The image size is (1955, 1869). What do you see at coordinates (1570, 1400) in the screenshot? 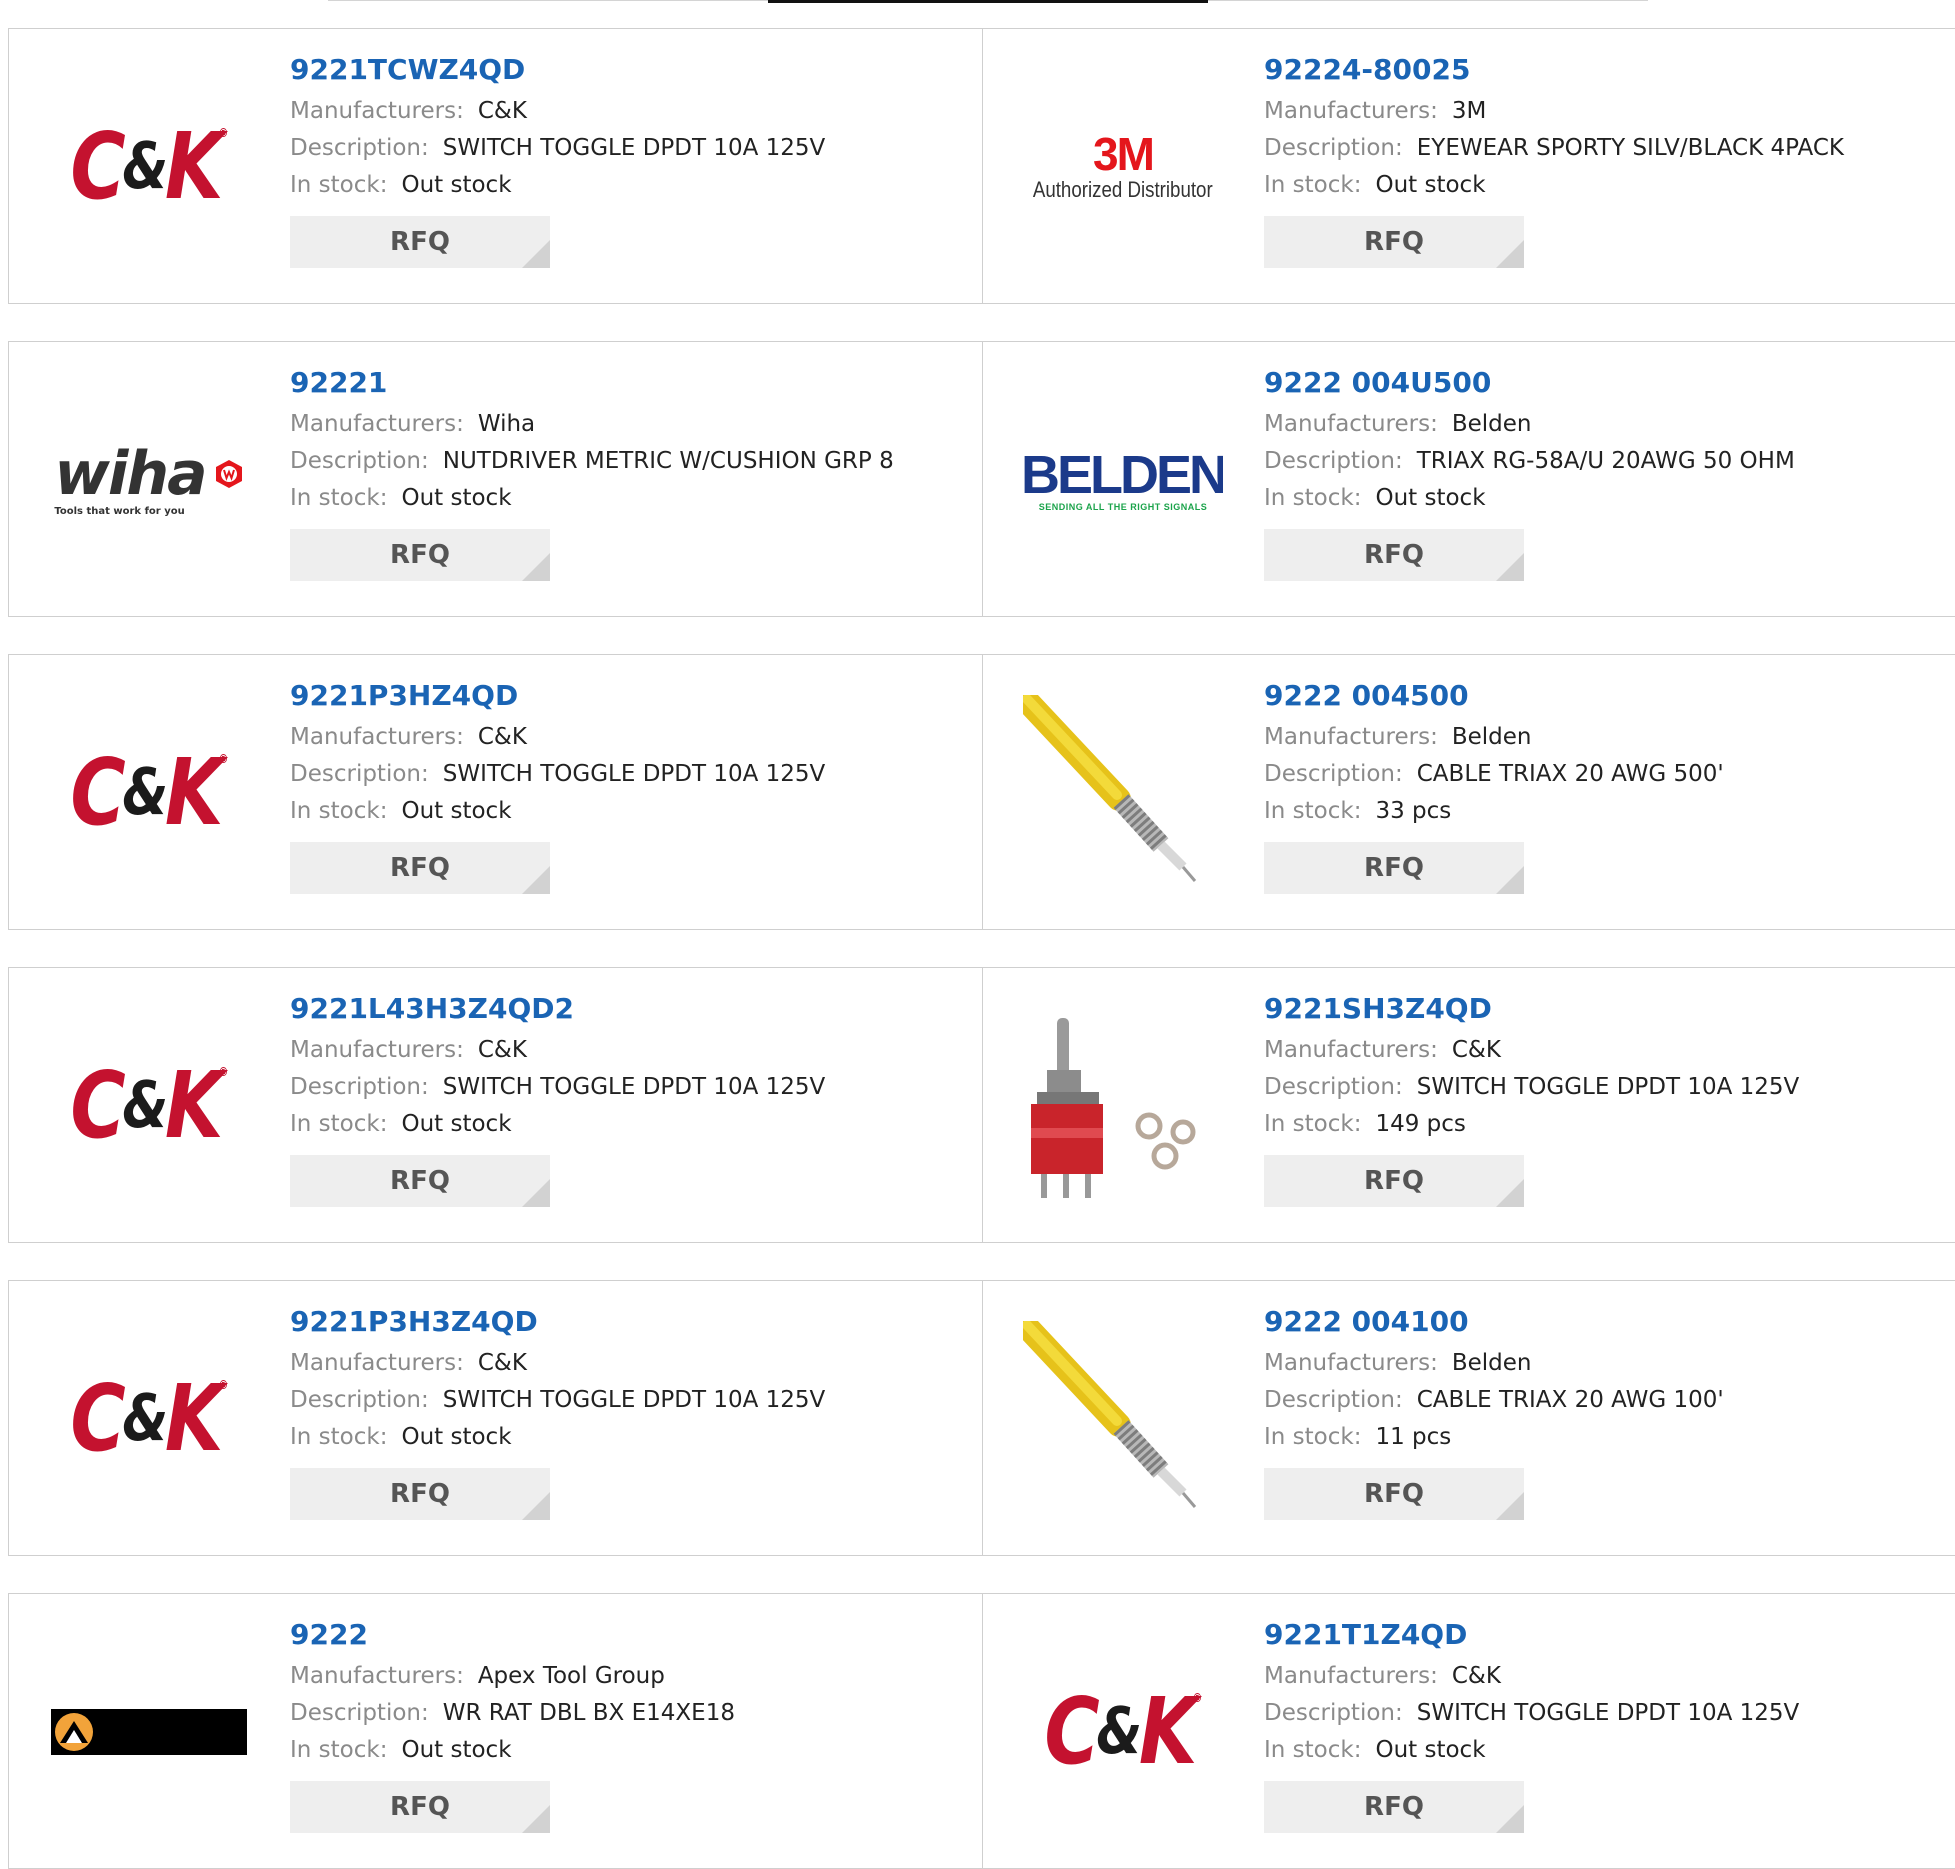
I see `description-value: CABLE TRIAX 20 AWG 100'` at bounding box center [1570, 1400].